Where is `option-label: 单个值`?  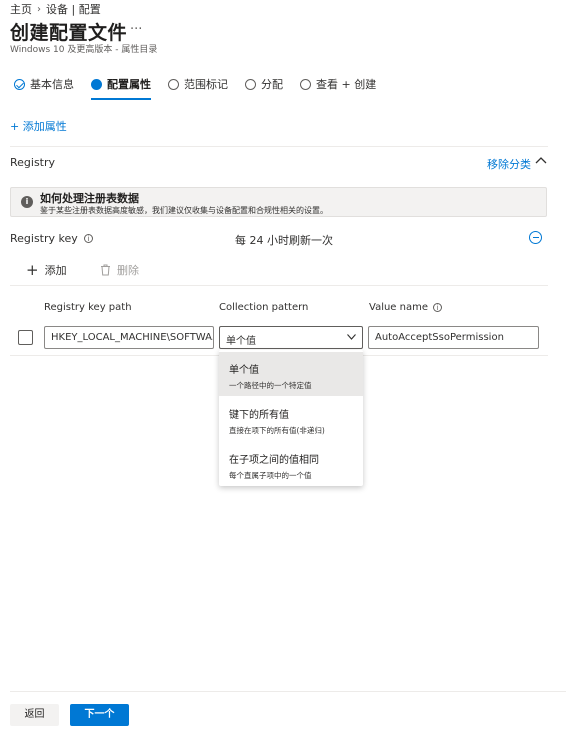
option-label: 单个值 is located at coordinates (244, 370).